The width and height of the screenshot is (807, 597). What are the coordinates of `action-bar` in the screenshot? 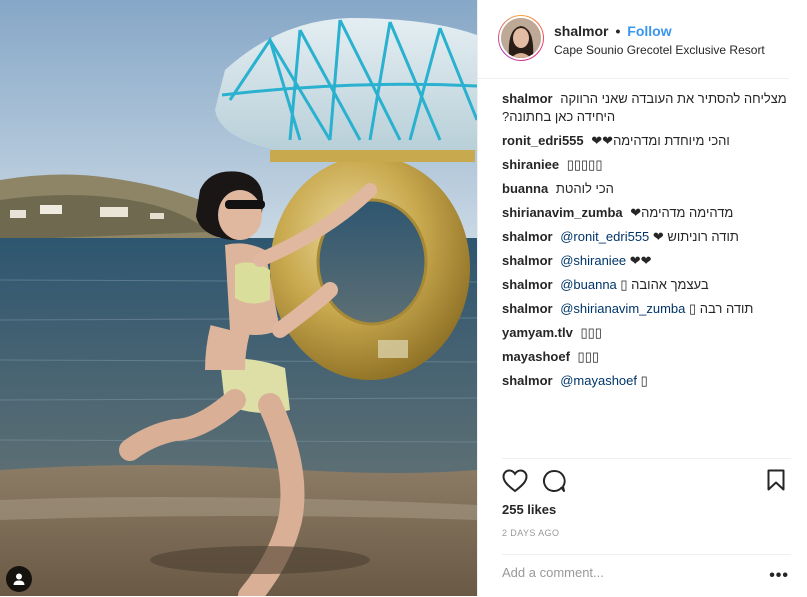 It's located at (646, 475).